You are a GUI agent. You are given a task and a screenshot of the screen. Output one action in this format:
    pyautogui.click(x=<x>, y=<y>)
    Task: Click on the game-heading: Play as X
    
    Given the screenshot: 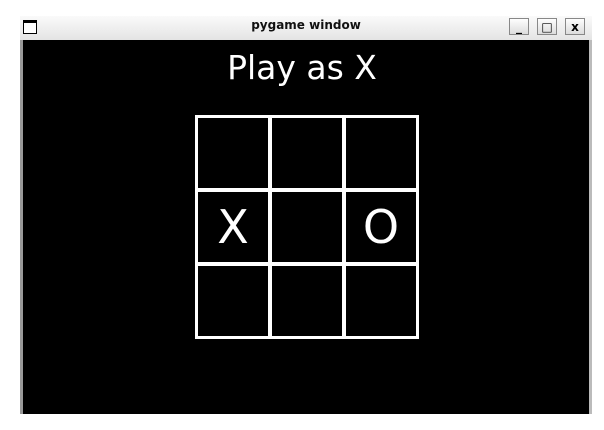 What is the action you would take?
    pyautogui.click(x=302, y=67)
    